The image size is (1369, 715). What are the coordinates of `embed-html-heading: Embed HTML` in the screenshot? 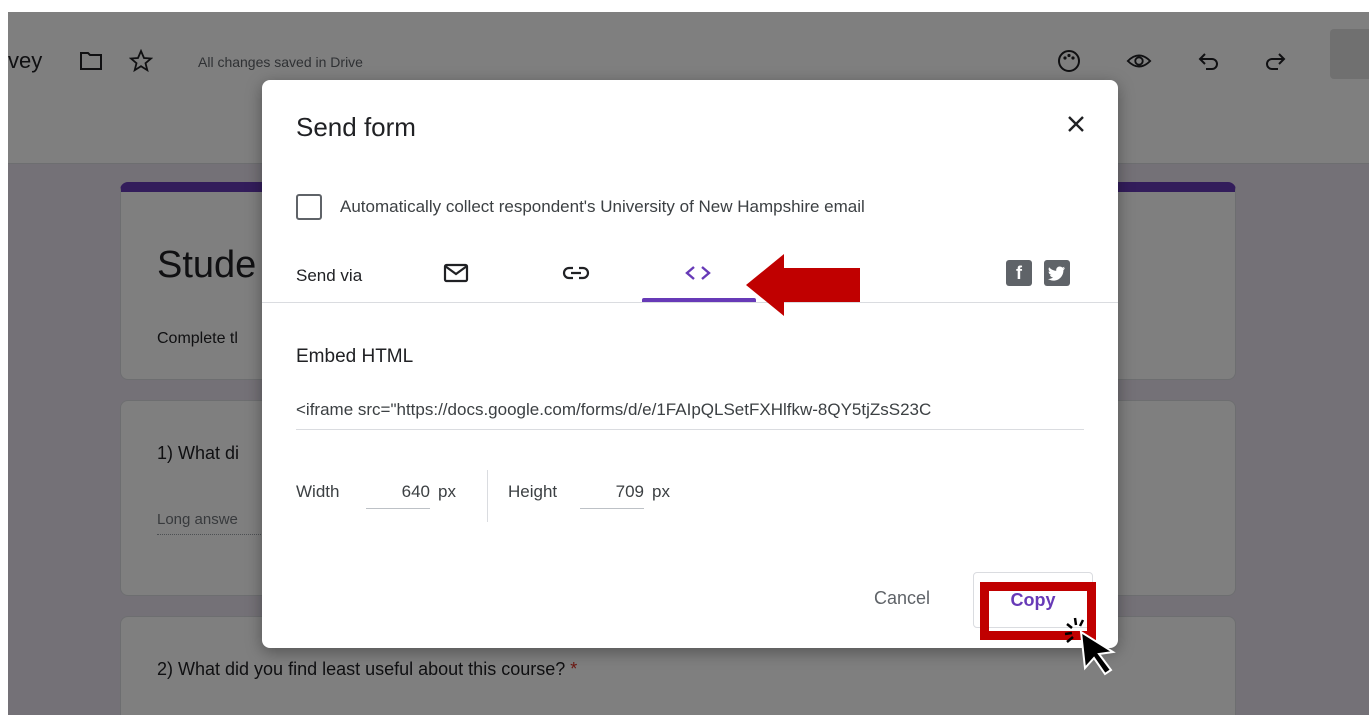 It's located at (355, 356).